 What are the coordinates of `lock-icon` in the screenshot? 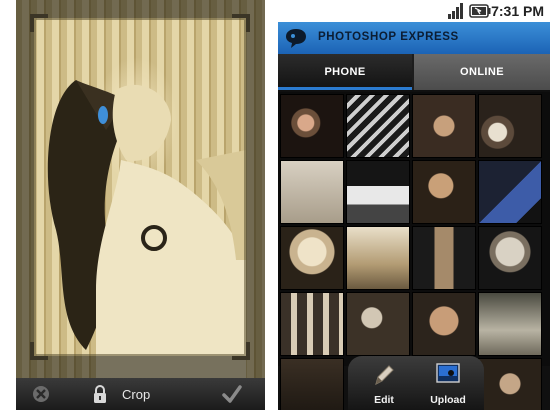 It's located at (100, 394).